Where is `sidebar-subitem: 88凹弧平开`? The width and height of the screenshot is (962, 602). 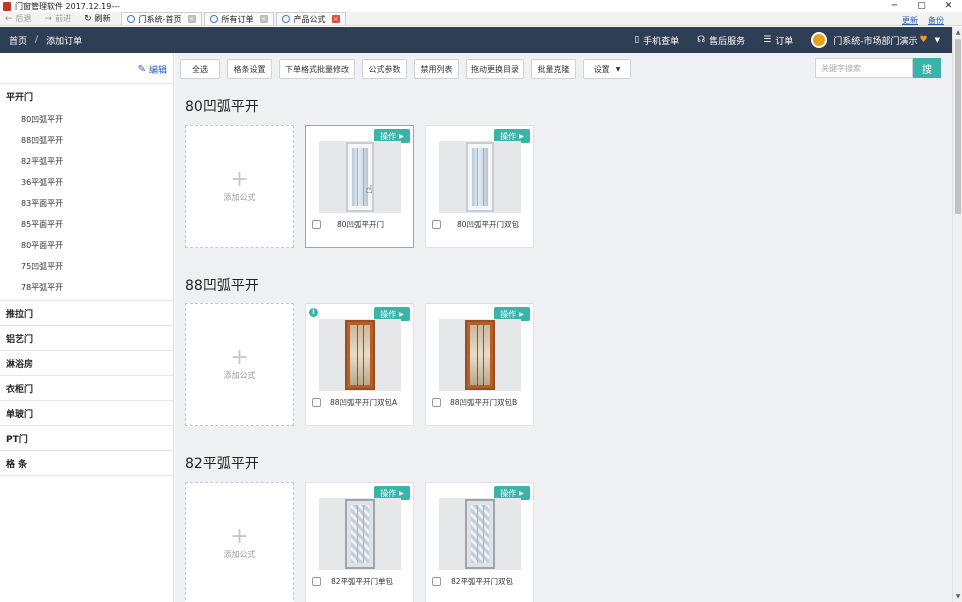 sidebar-subitem: 88凹弧平开 is located at coordinates (86, 140).